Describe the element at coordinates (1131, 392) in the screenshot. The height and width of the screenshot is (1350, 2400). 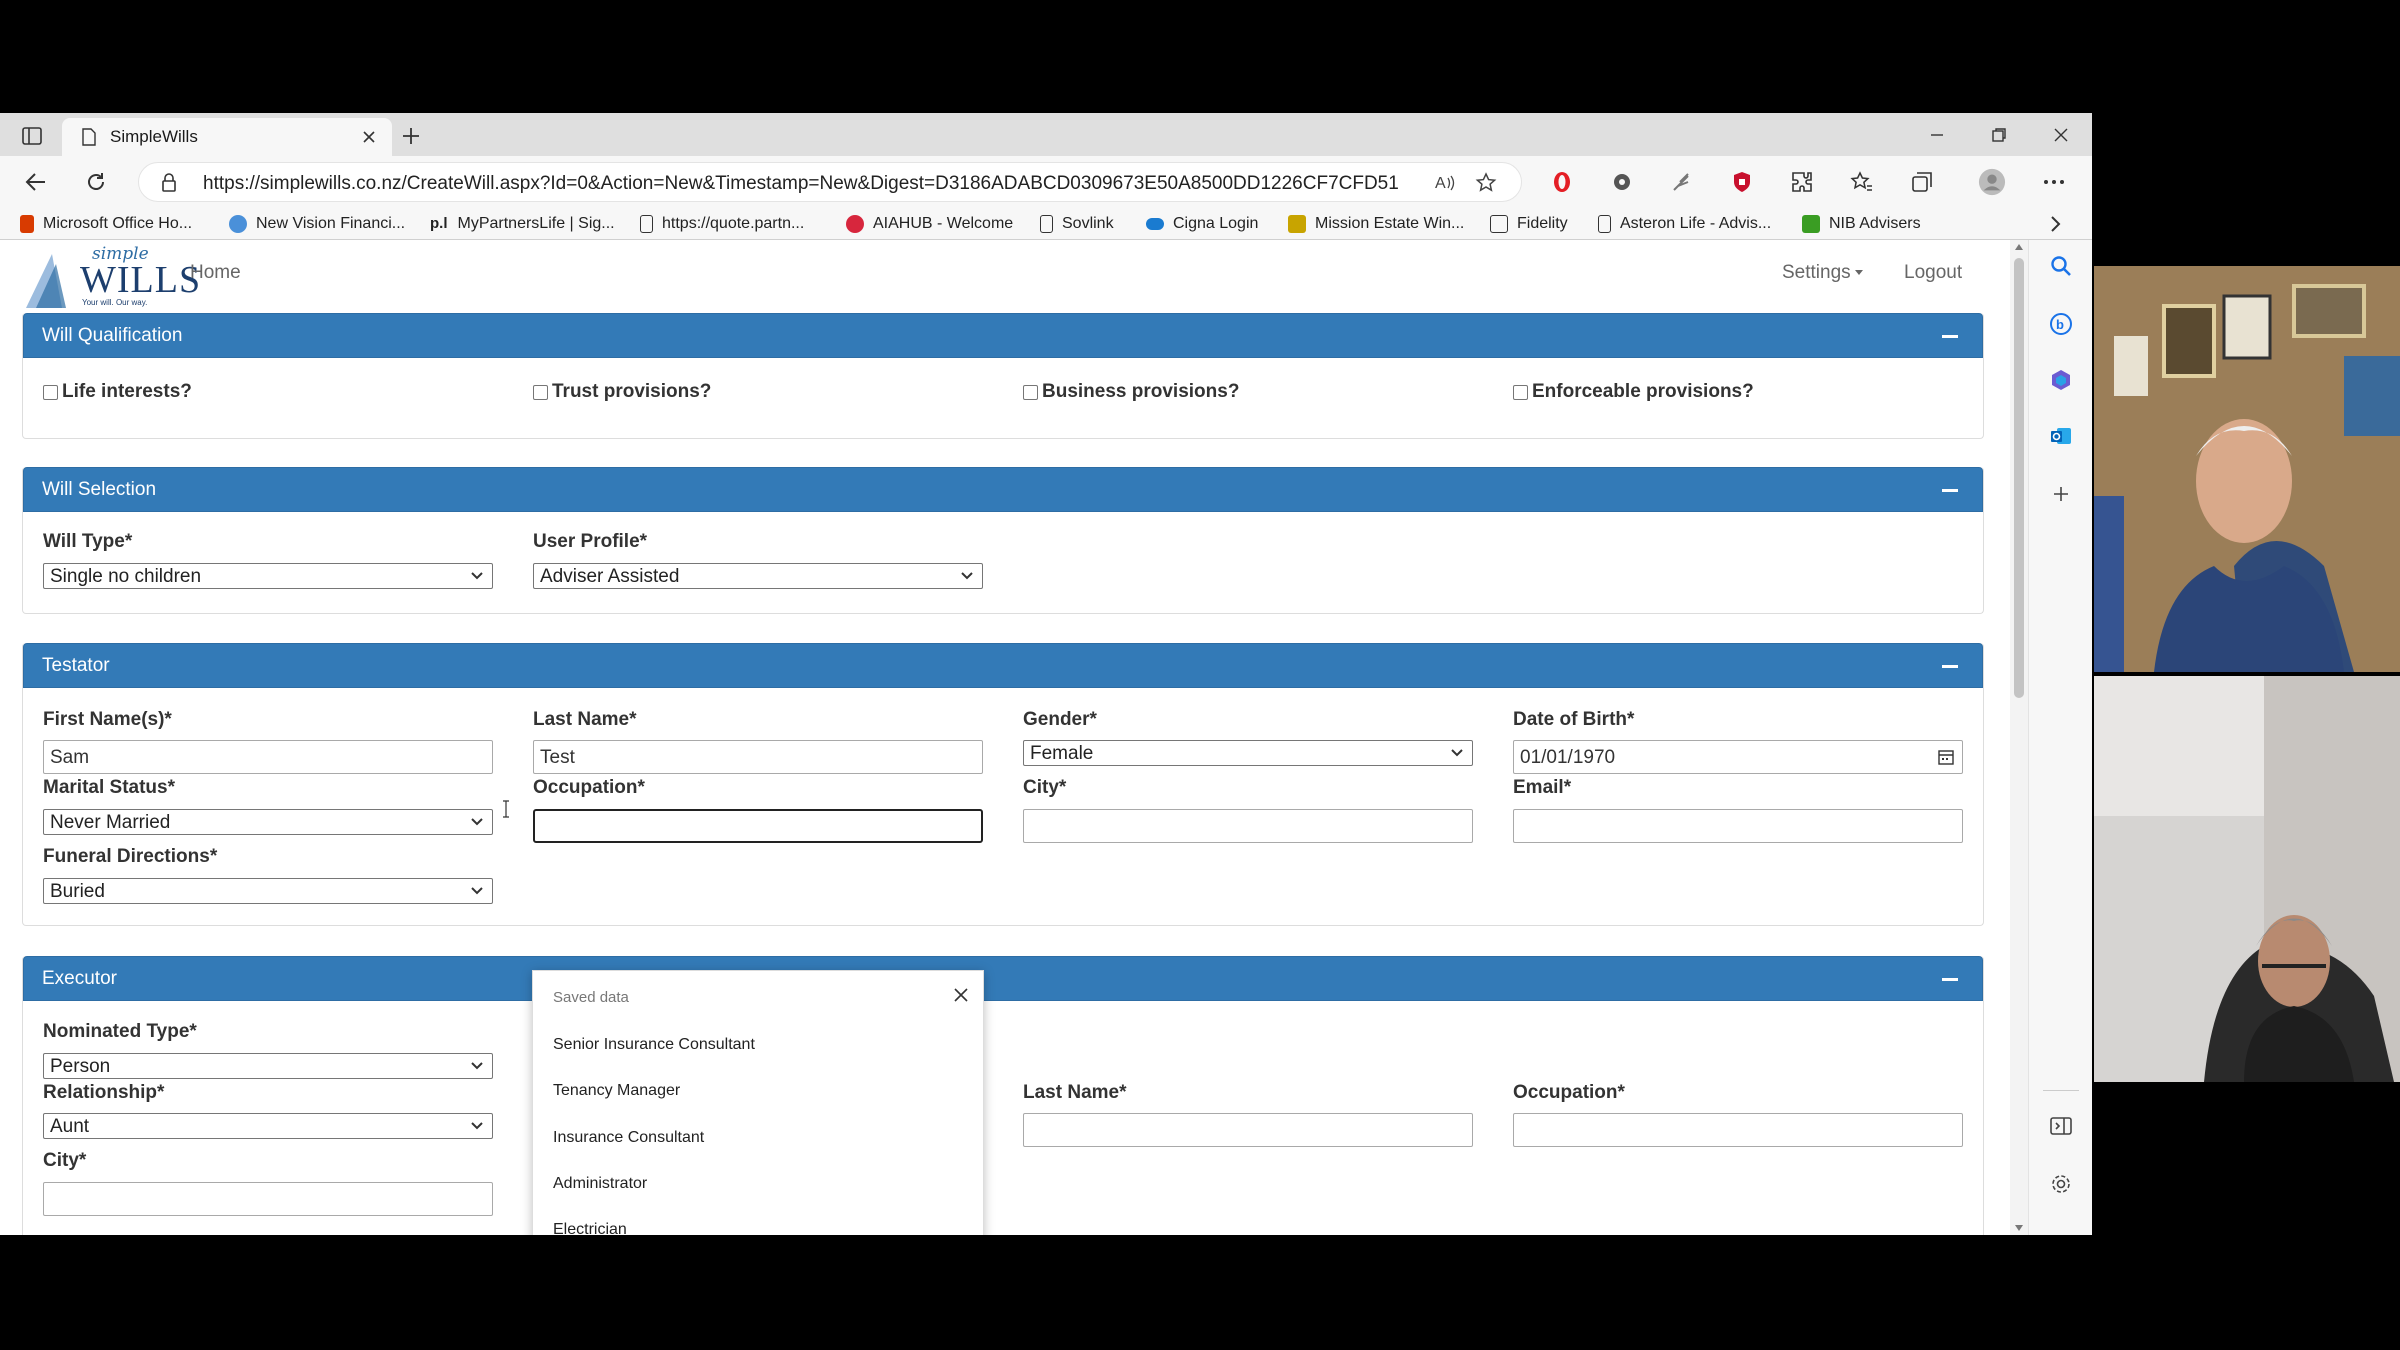
I see `checkbox-business-provisions: Business provisions?` at that location.